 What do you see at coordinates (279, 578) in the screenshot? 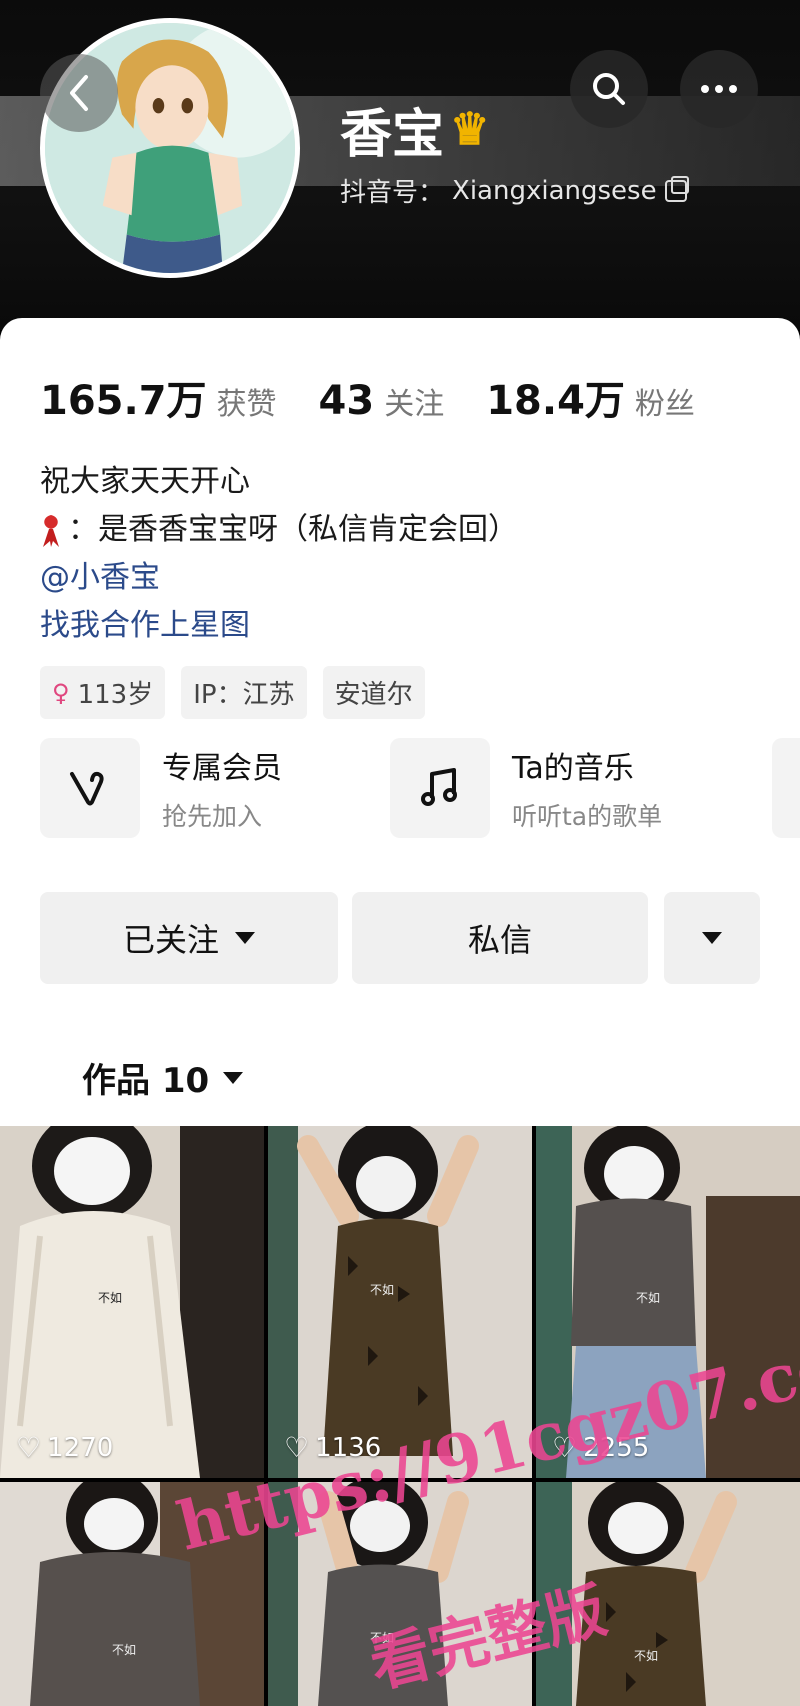
I see `mention-link: @小香宝` at bounding box center [279, 578].